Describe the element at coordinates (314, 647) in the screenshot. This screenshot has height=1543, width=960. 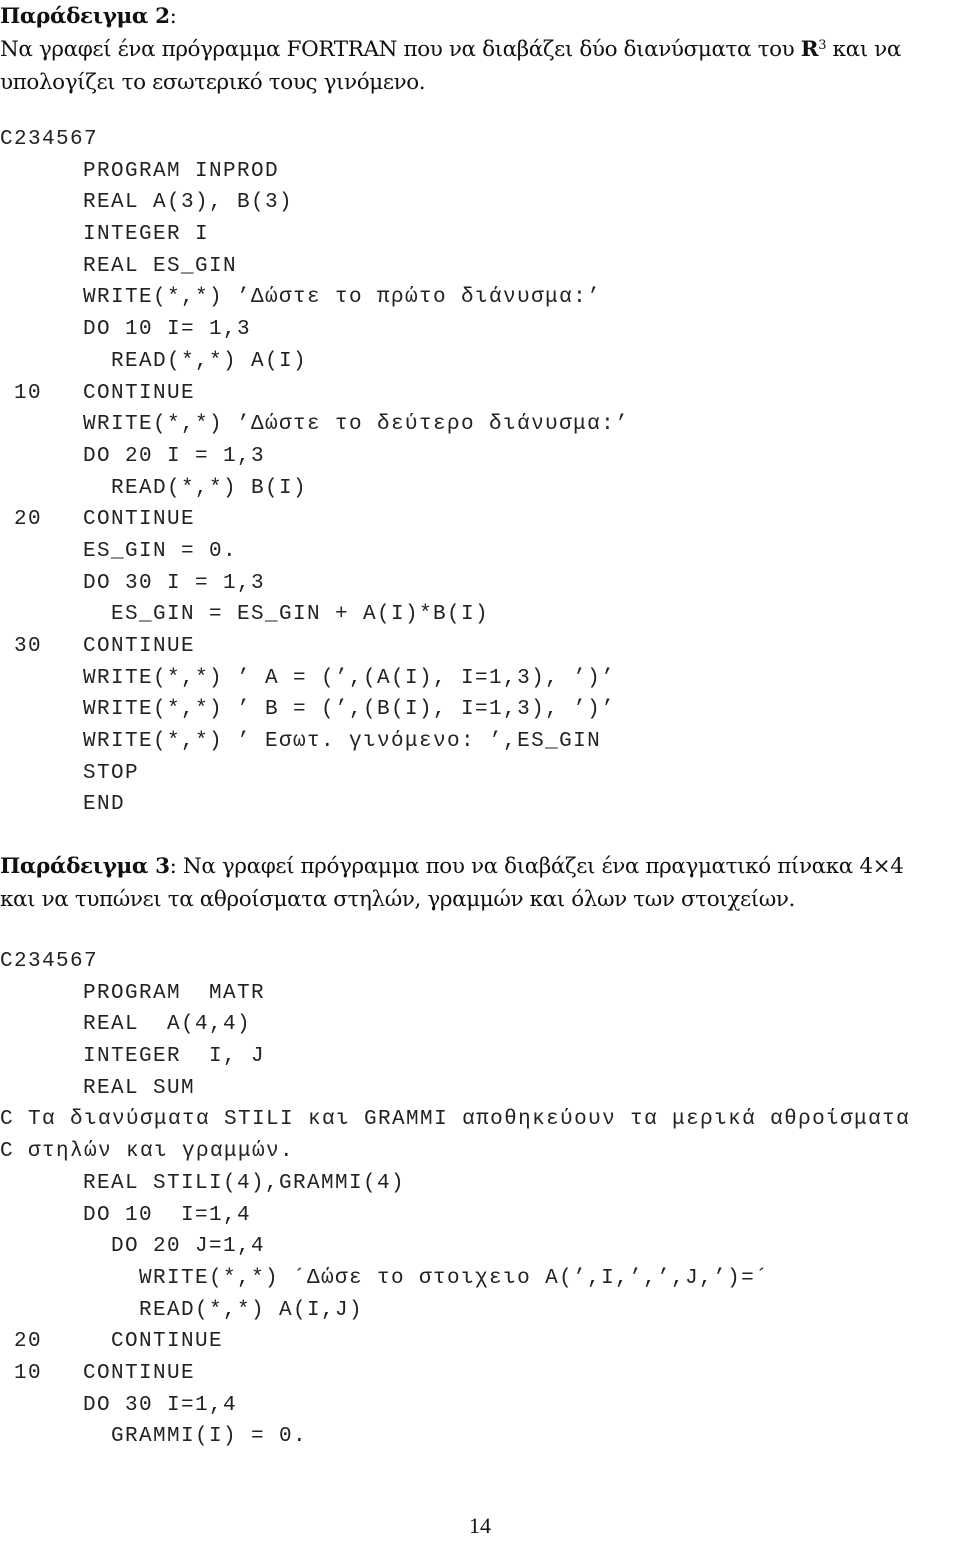
I see `code-line: 30 CONTINUE` at that location.